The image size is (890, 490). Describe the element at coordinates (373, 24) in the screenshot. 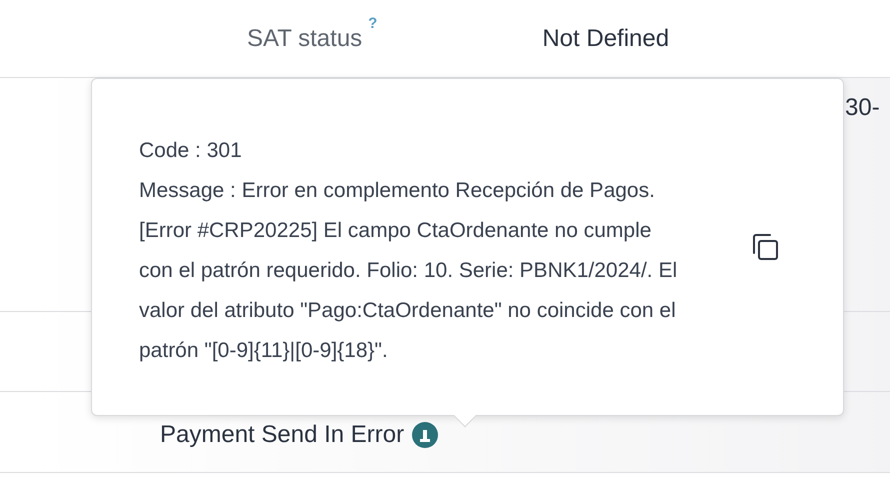

I see `help-icon: ?` at that location.